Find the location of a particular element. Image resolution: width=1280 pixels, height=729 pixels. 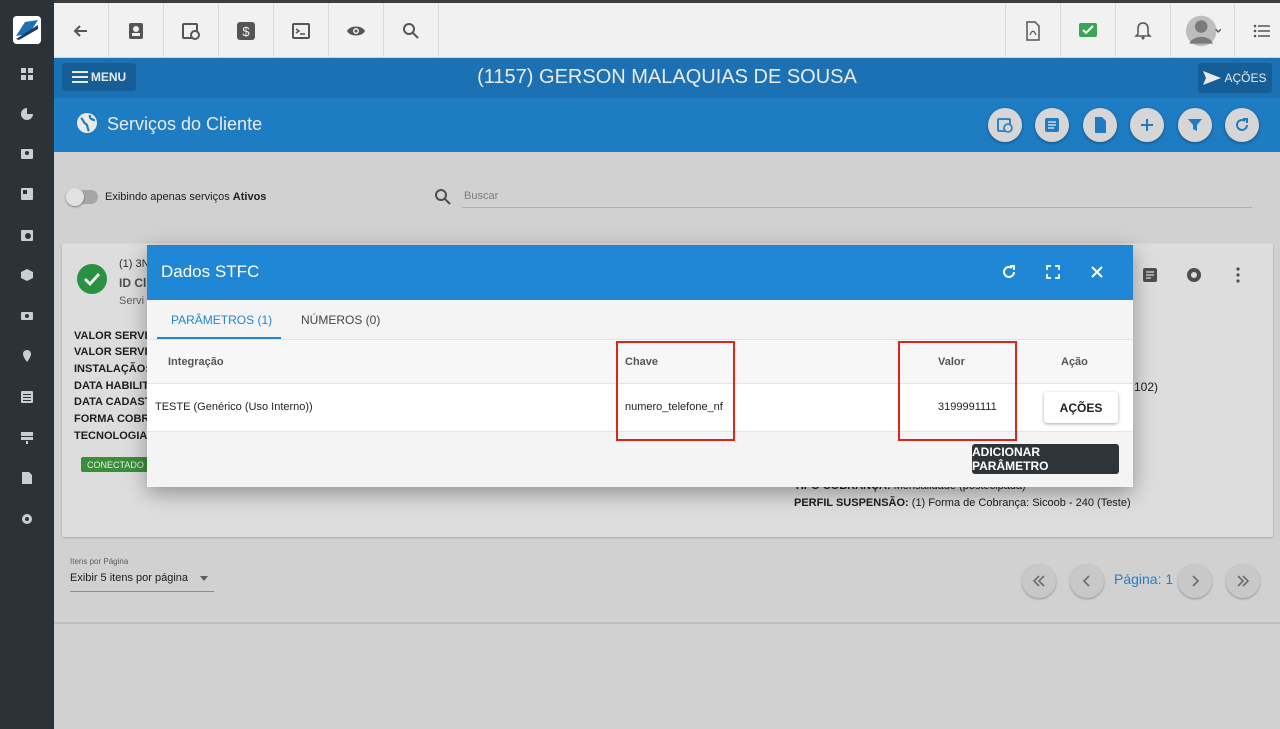

list-menu-icon is located at coordinates (1257, 30).